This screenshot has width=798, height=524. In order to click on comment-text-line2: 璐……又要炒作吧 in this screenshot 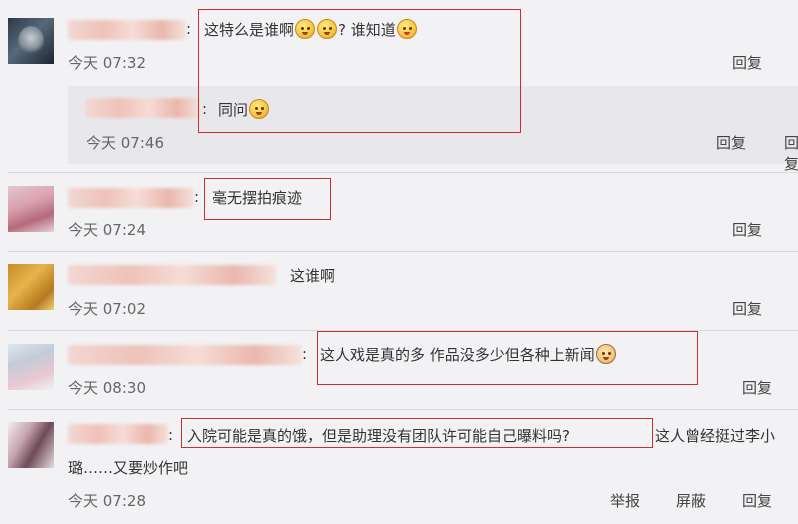, I will do `click(128, 468)`.